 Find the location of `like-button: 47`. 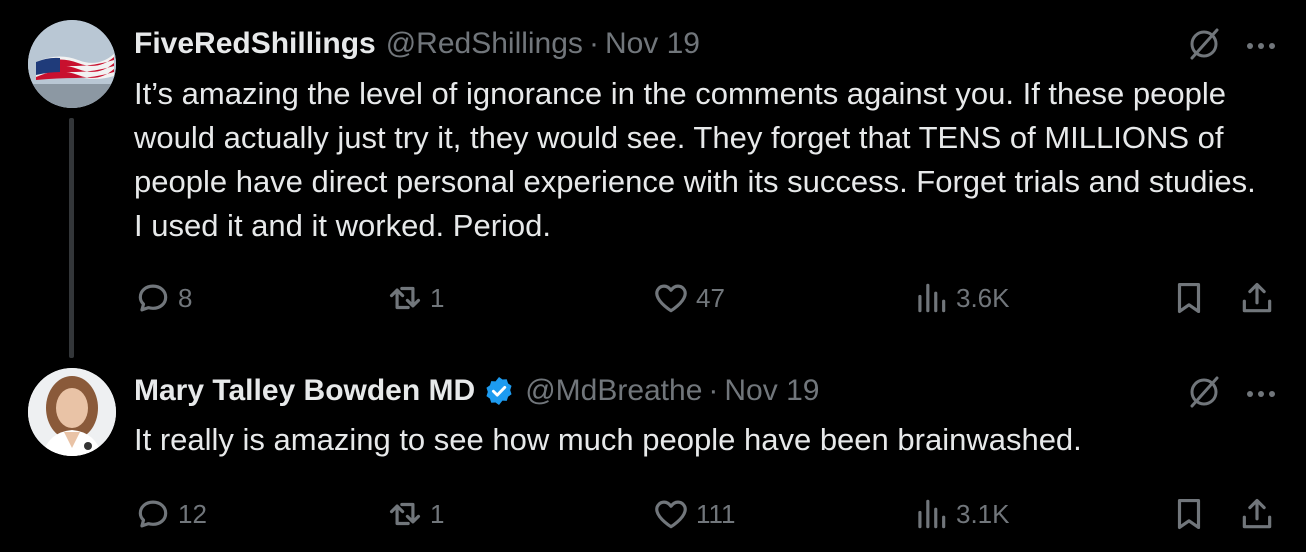

like-button: 47 is located at coordinates (688, 298).